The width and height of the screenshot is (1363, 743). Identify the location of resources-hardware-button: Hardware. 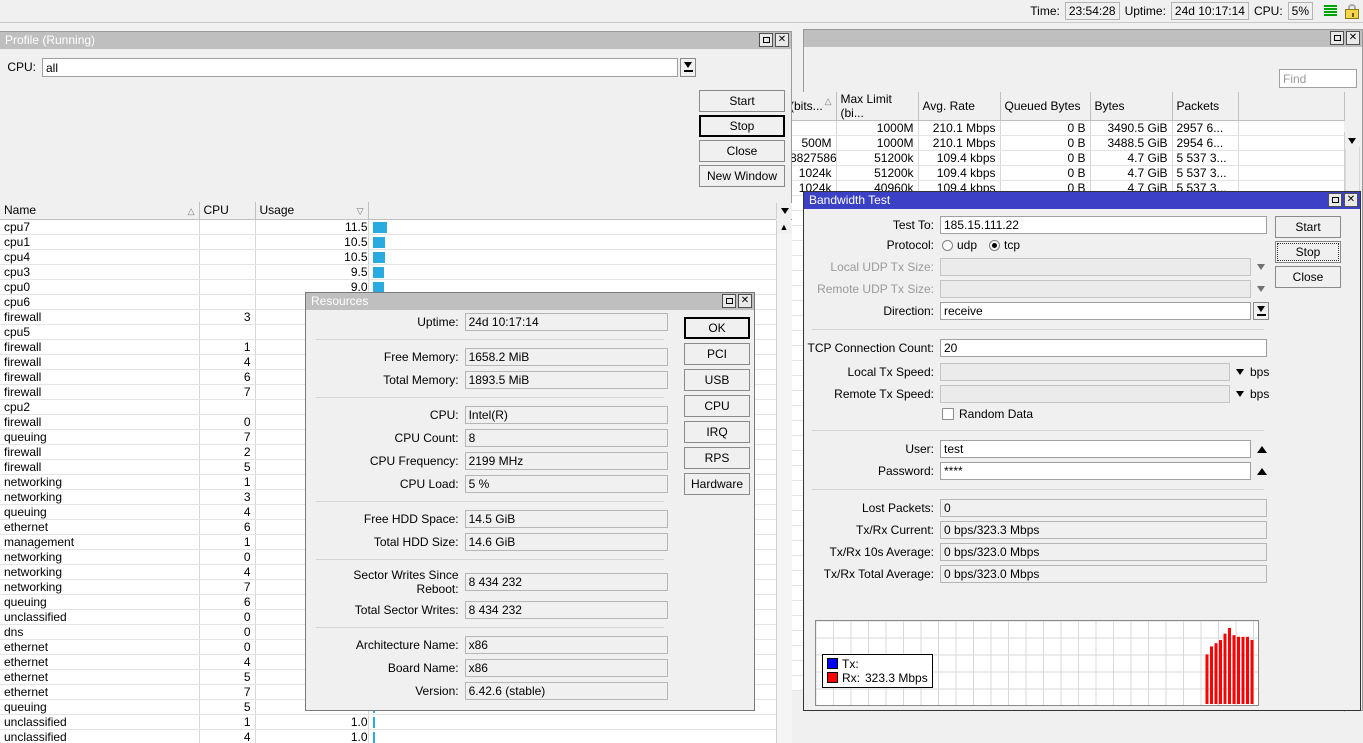
(717, 484).